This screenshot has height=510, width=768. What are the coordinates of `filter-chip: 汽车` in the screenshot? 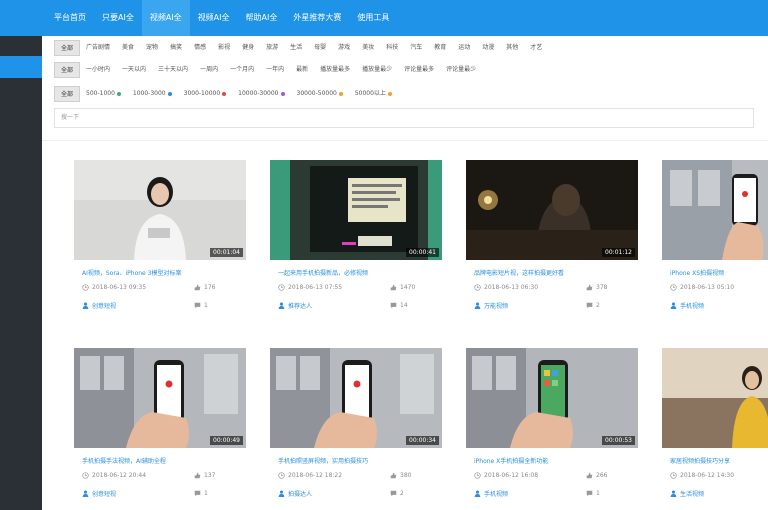 It's located at (416, 48).